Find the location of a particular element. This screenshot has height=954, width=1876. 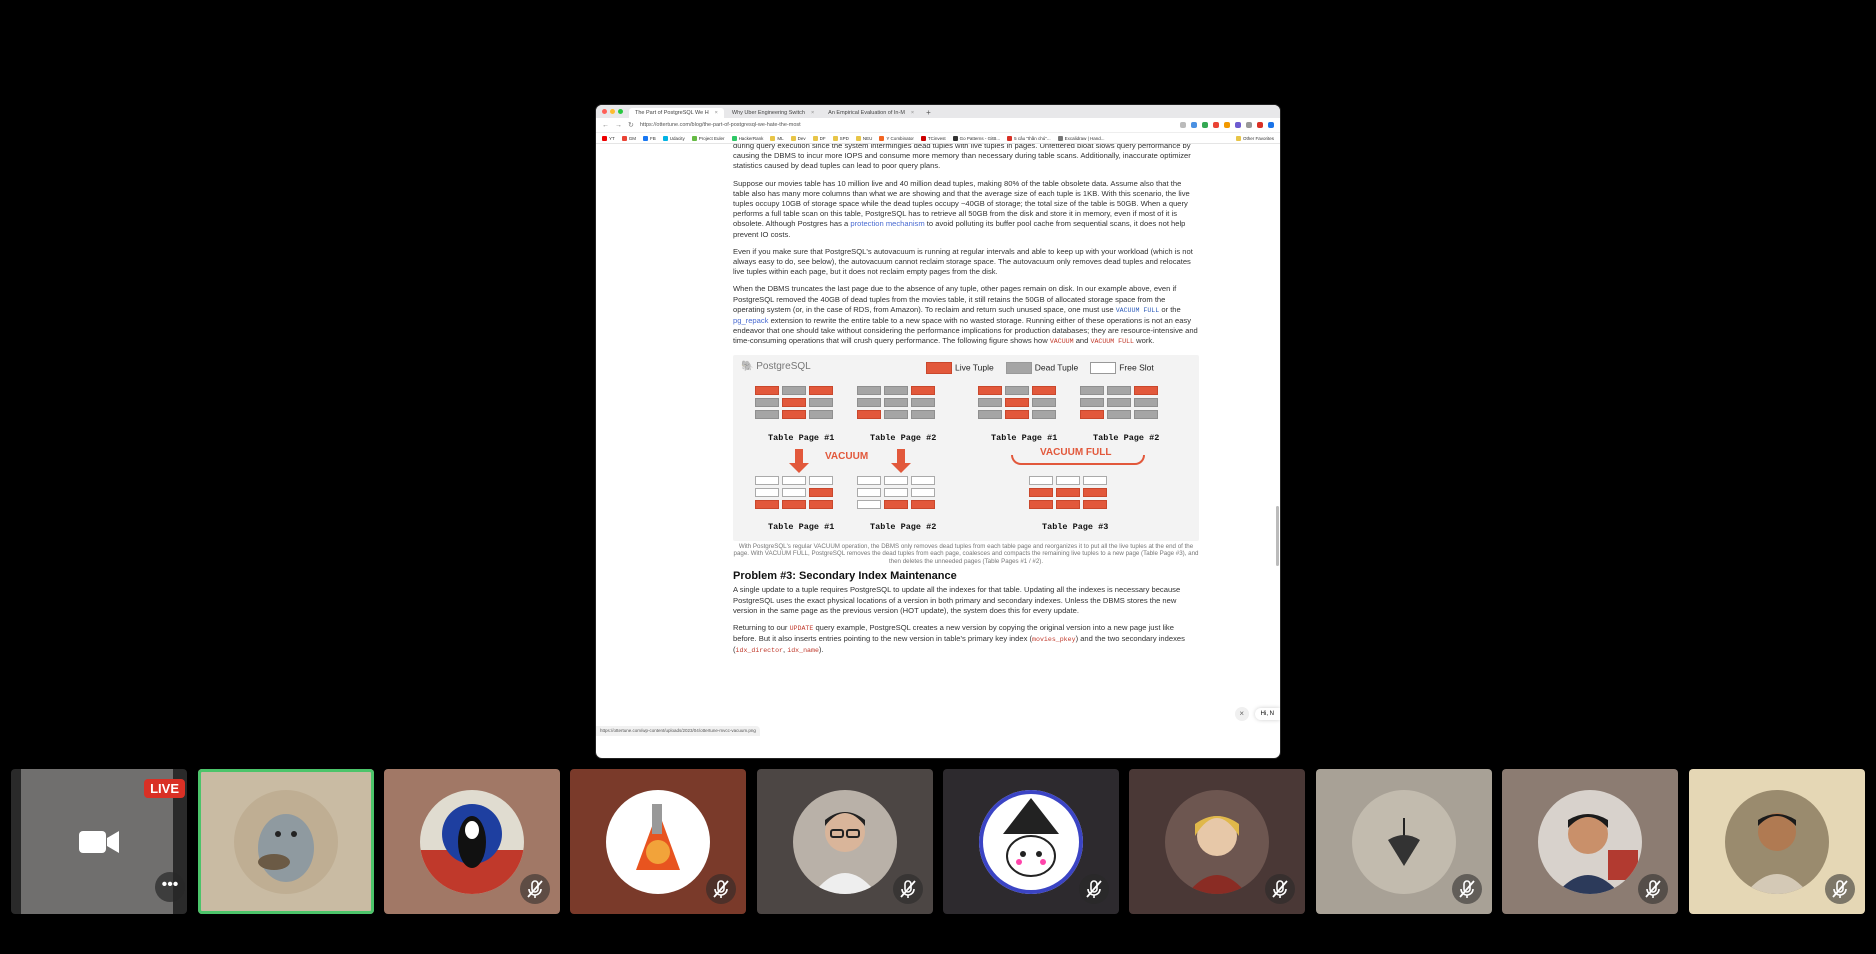

arrow-head is located at coordinates (799, 467).